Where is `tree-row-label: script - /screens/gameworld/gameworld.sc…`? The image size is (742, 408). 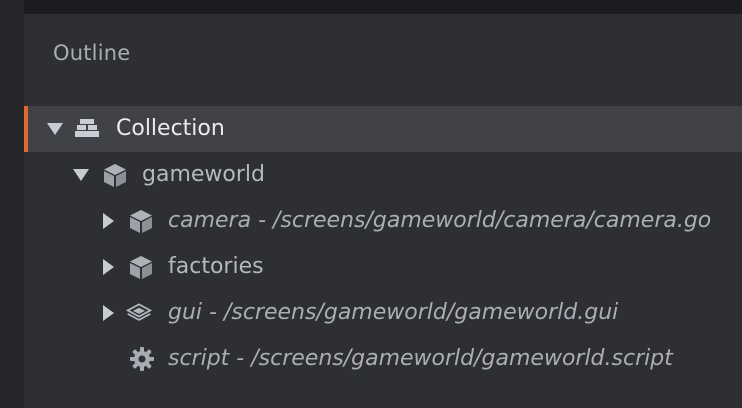
tree-row-label: script - /screens/gameworld/gameworld.sc… is located at coordinates (420, 358).